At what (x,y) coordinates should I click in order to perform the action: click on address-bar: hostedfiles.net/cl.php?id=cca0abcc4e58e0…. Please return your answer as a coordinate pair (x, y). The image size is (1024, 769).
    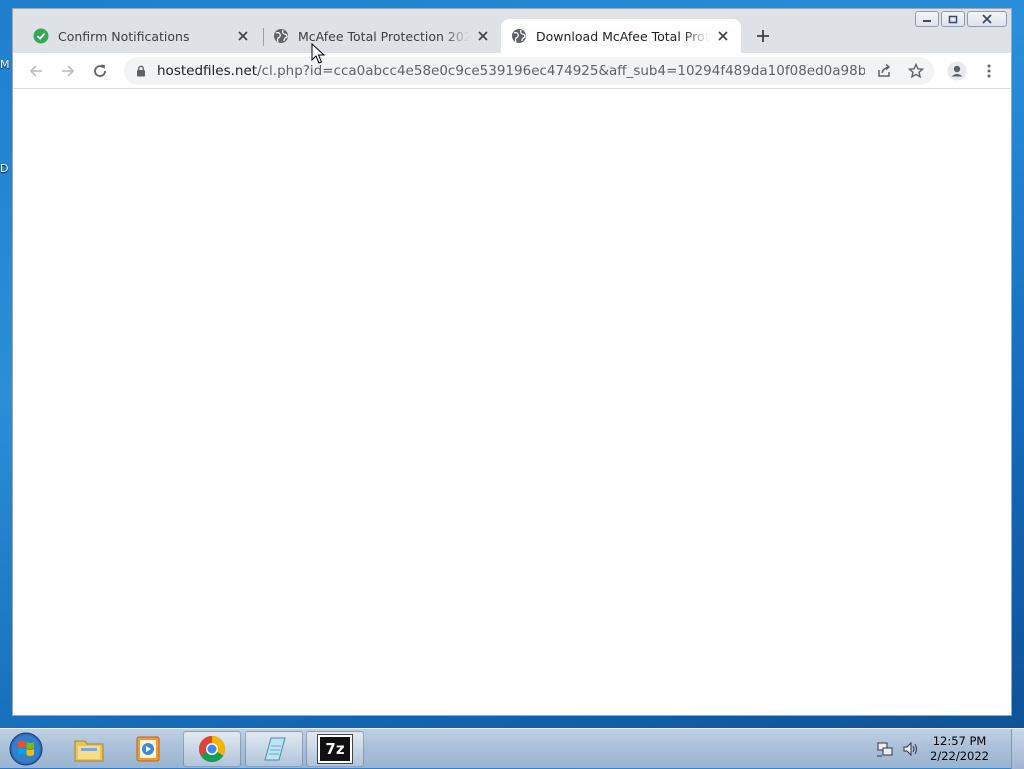
    Looking at the image, I should click on (529, 71).